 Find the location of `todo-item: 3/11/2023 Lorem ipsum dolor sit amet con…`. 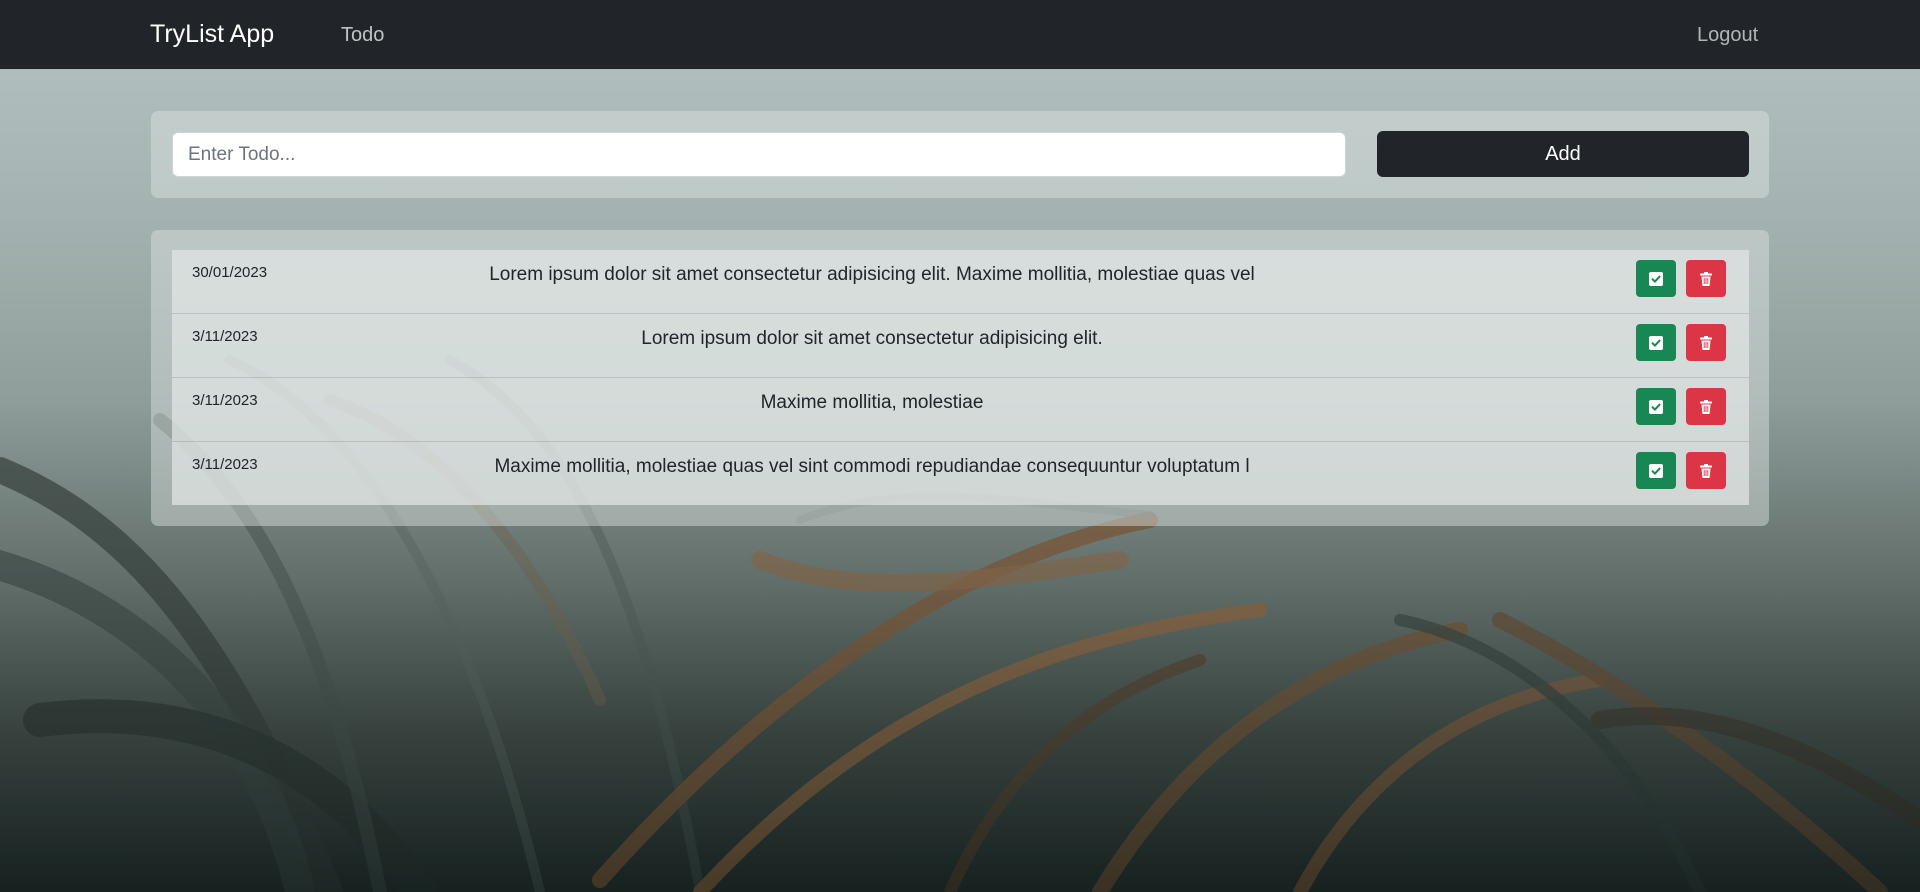

todo-item: 3/11/2023 Lorem ipsum dolor sit amet con… is located at coordinates (960, 346).